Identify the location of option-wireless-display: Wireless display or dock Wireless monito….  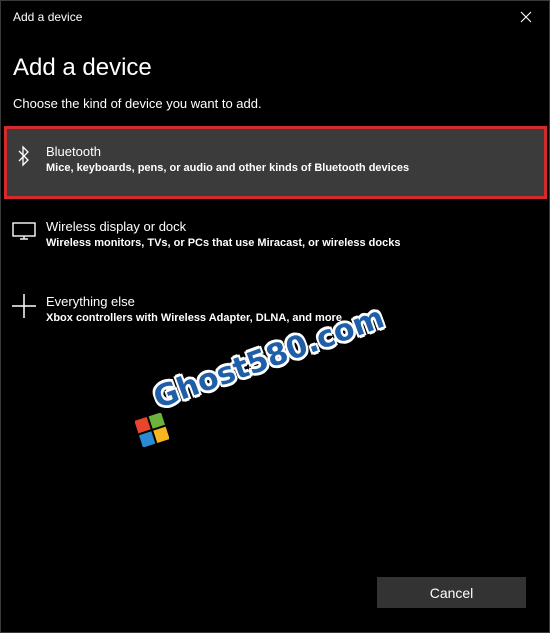
(275, 237).